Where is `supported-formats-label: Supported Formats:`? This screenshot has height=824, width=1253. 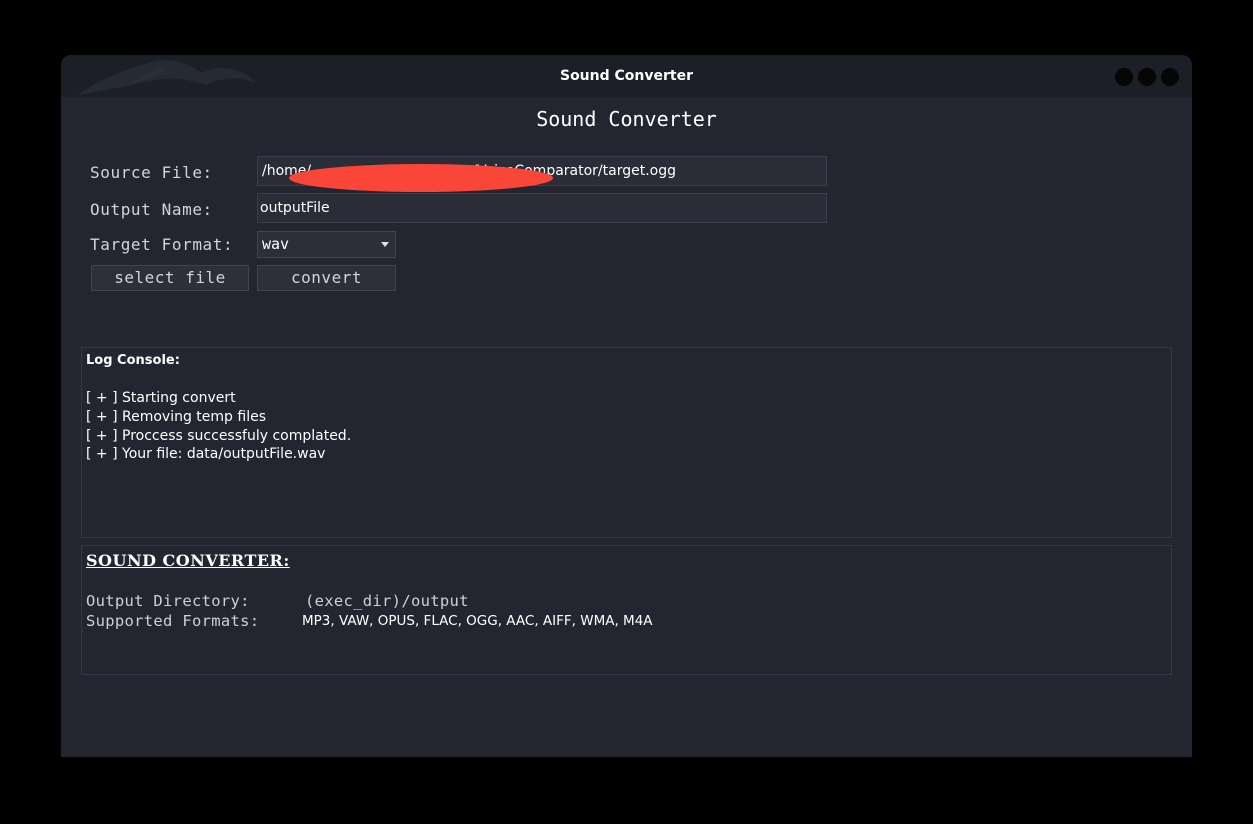
supported-formats-label: Supported Formats: is located at coordinates (173, 621).